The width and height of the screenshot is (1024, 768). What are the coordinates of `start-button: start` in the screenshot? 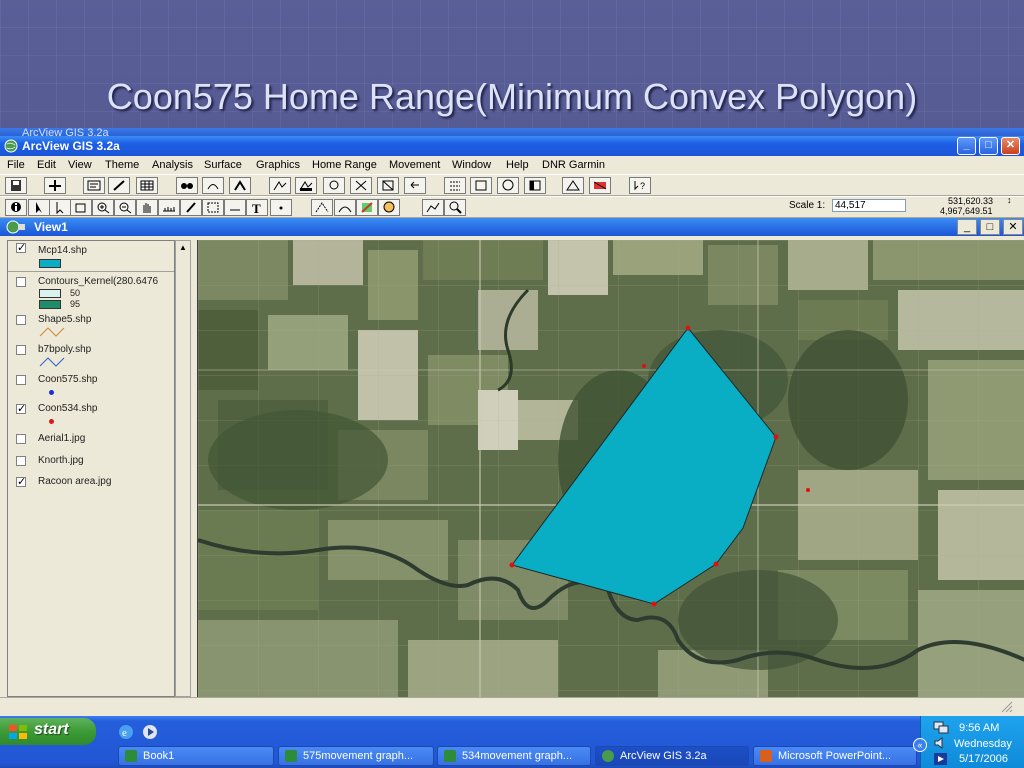 It's located at (48, 731).